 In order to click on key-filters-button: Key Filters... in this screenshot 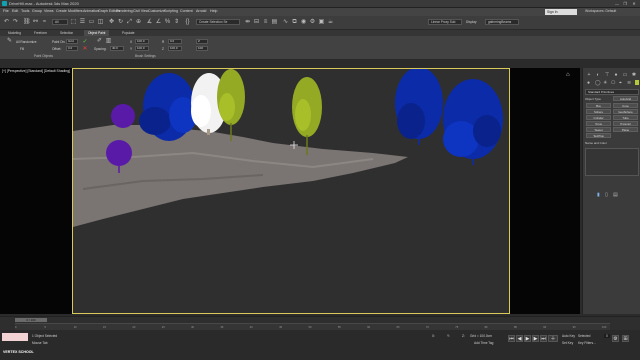, I will do `click(587, 343)`.